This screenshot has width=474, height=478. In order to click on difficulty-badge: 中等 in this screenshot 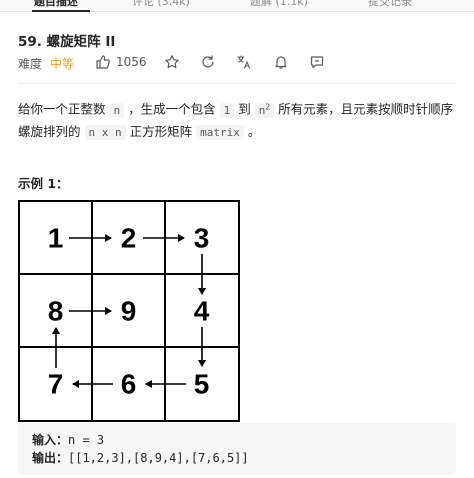, I will do `click(62, 64)`.